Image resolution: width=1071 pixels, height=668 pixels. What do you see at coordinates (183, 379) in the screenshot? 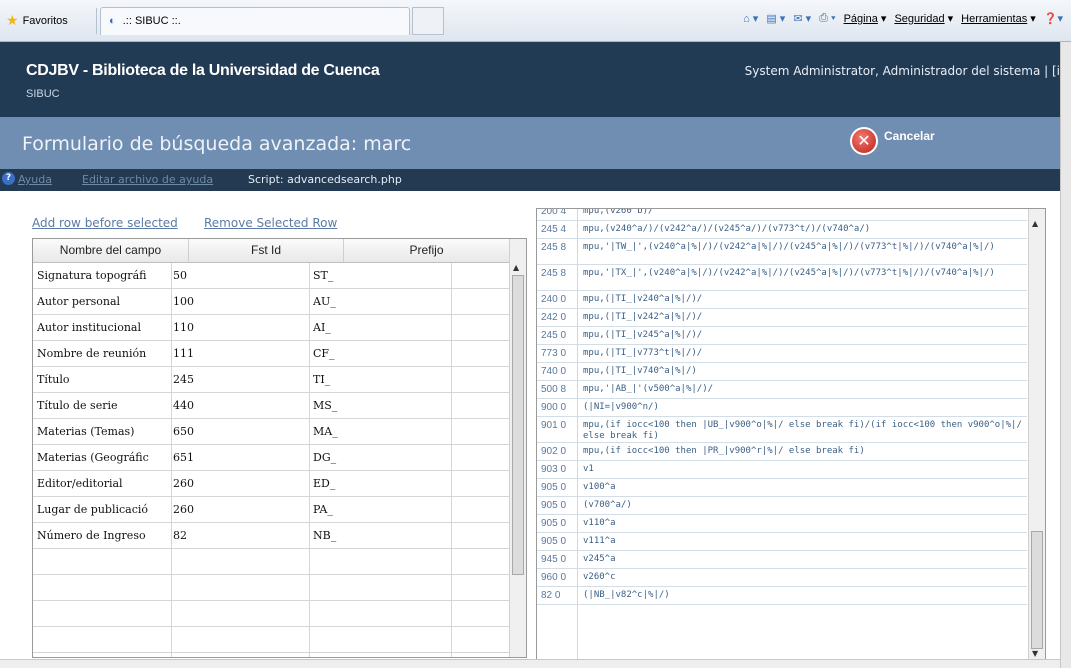
I see `fst-id-cell: 245` at bounding box center [183, 379].